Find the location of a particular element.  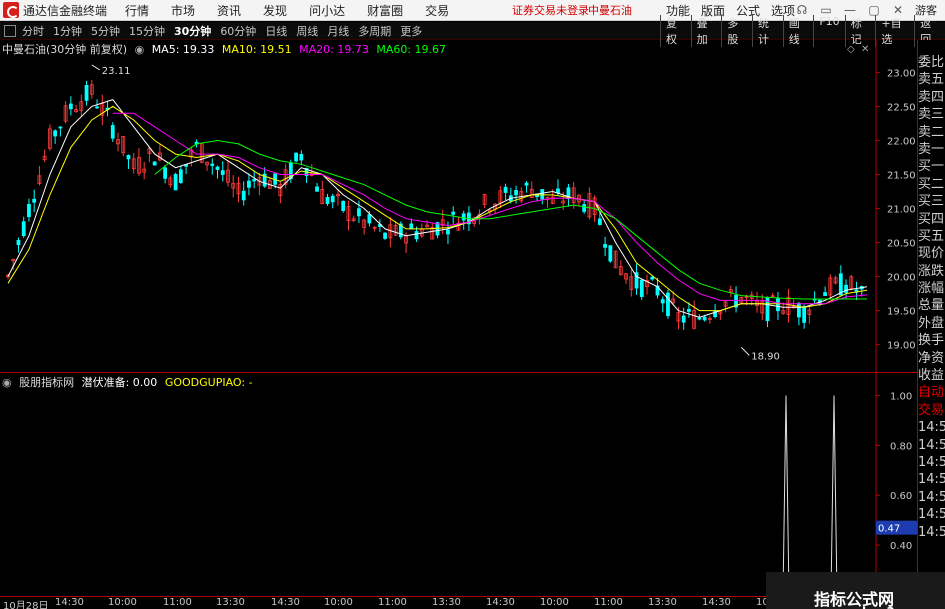

menu-trade: 交易 is located at coordinates (437, 10).